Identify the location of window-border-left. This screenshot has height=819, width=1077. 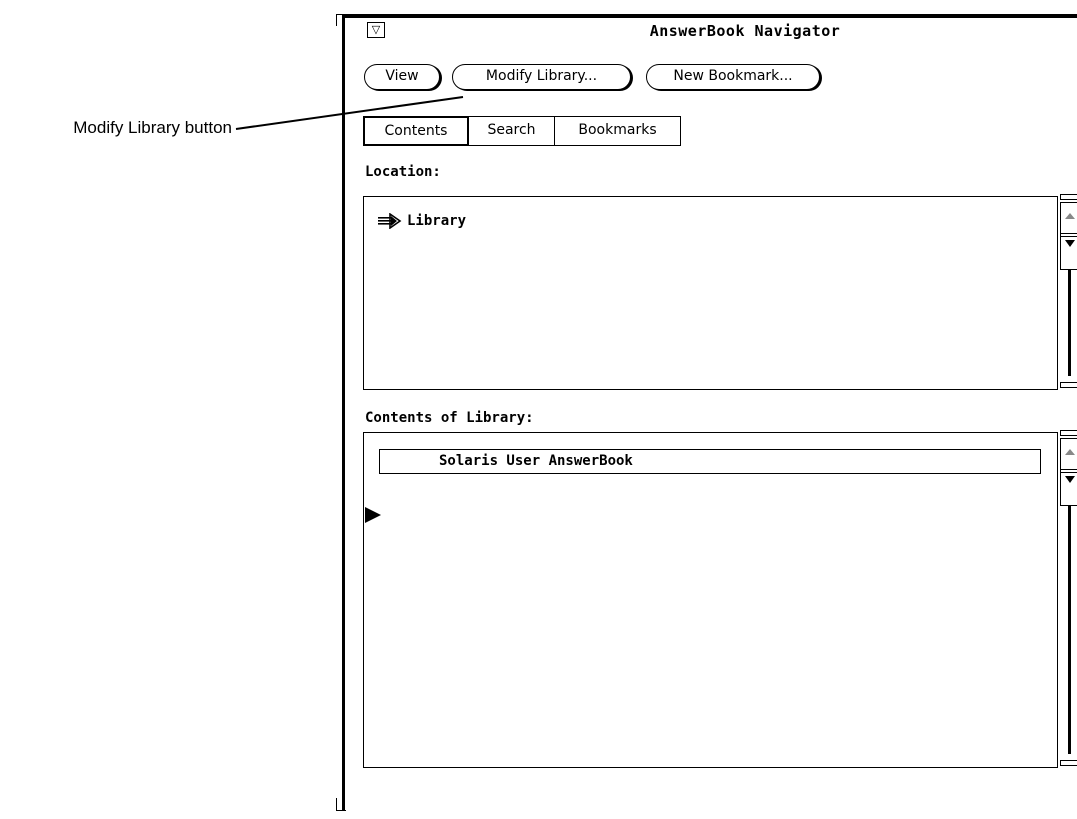
(343, 412).